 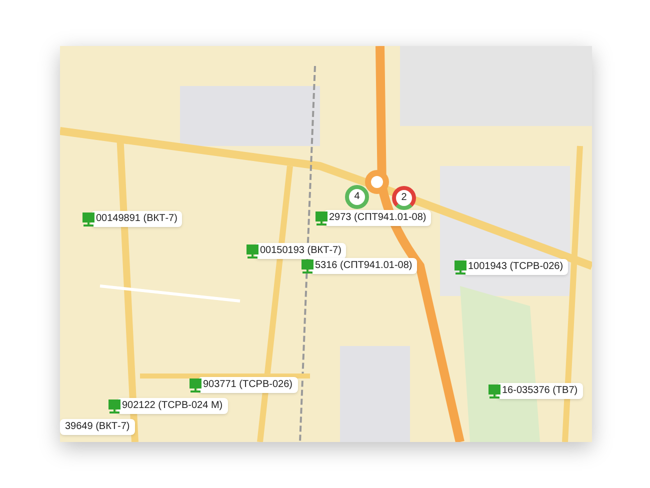 What do you see at coordinates (300, 251) in the screenshot?
I see `marker-label: 00150193 (ВКТ-7)` at bounding box center [300, 251].